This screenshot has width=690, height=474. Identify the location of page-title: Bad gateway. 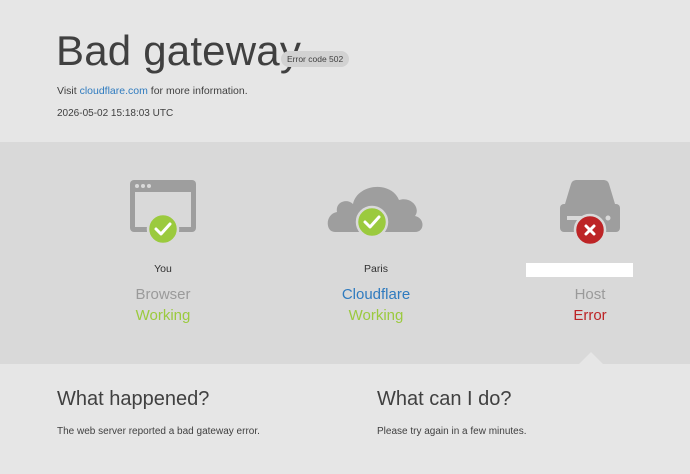
(179, 50).